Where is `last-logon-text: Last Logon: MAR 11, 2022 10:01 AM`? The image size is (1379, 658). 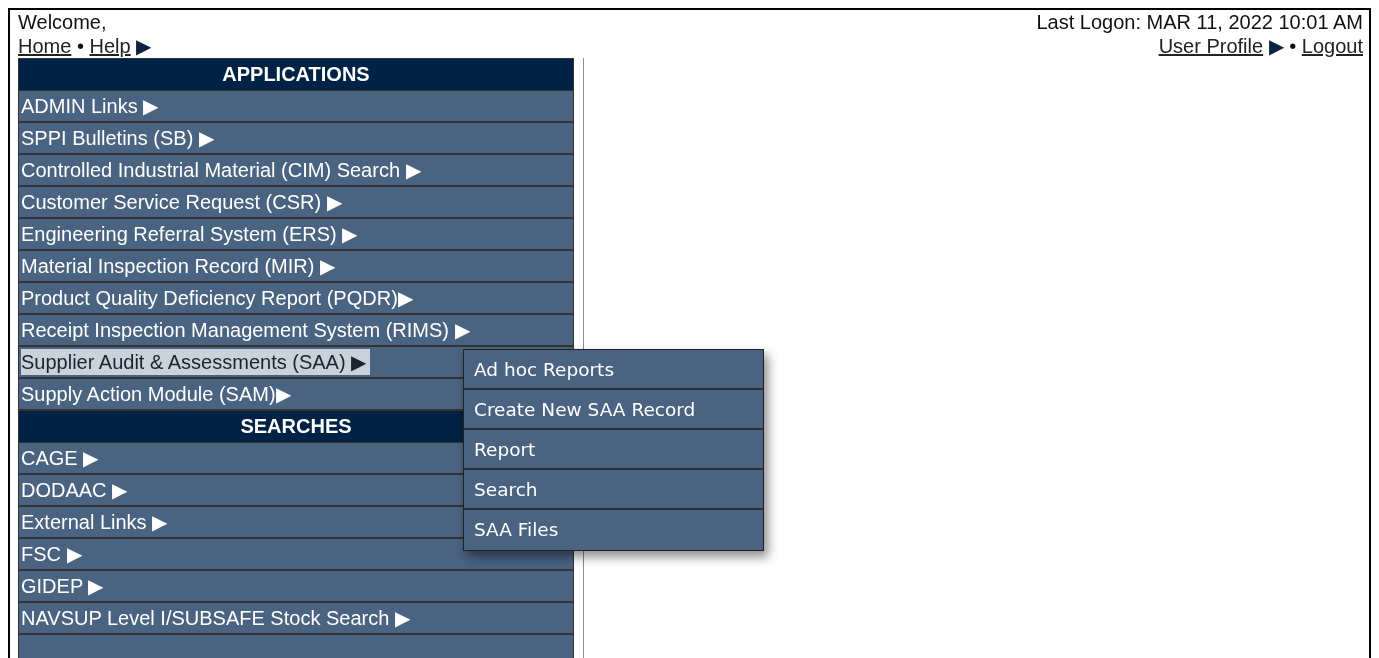 last-logon-text: Last Logon: MAR 11, 2022 10:01 AM is located at coordinates (1199, 22).